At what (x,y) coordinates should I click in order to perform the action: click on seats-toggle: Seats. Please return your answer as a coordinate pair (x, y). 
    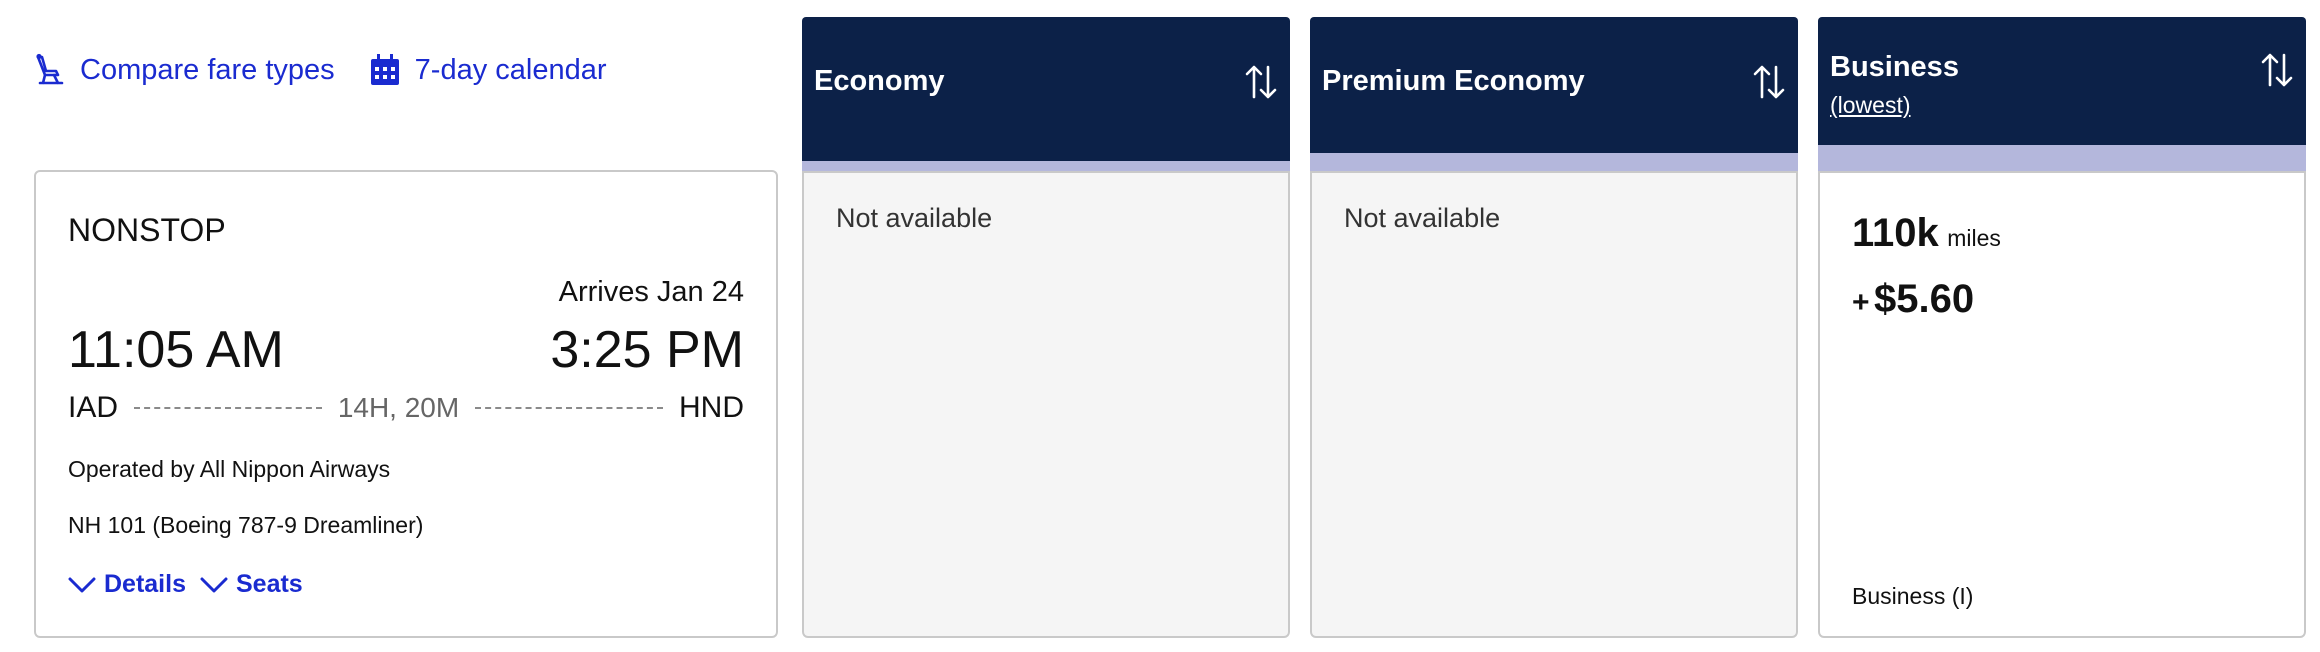
    Looking at the image, I should click on (251, 584).